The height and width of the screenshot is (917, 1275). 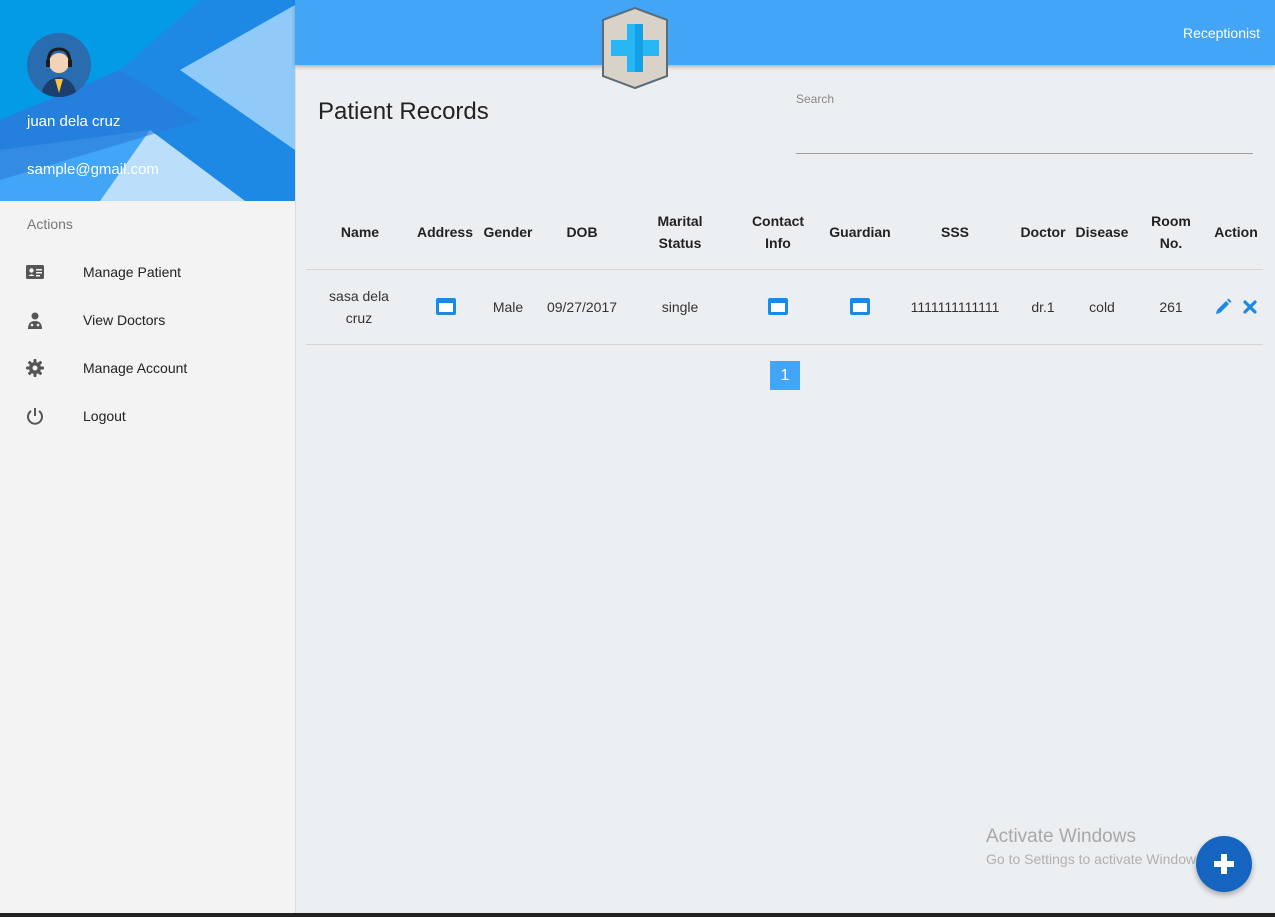 I want to click on column-header-line: Status, so click(x=680, y=243).